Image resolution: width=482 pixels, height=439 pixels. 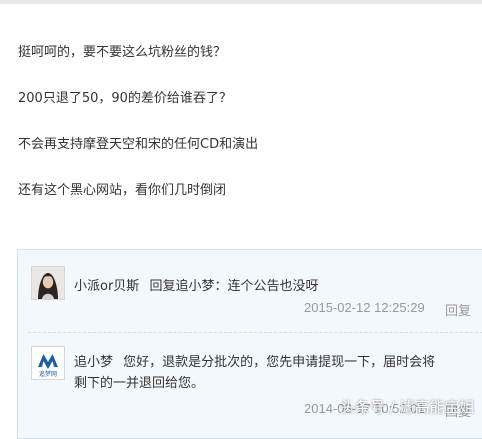 I want to click on commenter-name: 小派or贝斯, so click(x=106, y=286).